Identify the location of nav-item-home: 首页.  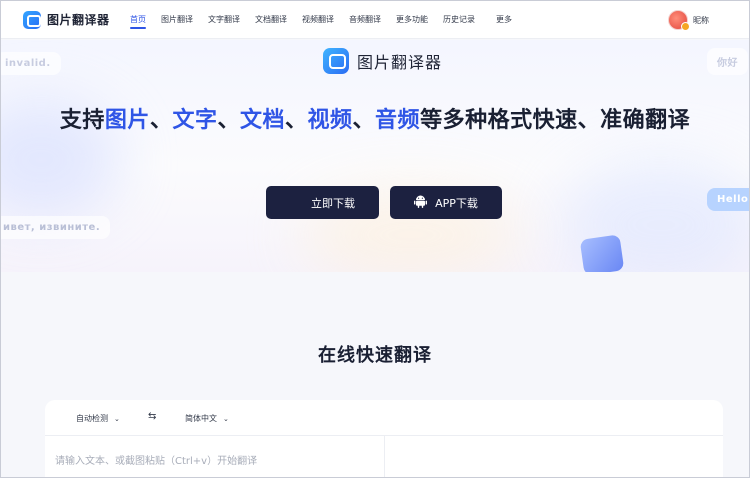
(138, 20).